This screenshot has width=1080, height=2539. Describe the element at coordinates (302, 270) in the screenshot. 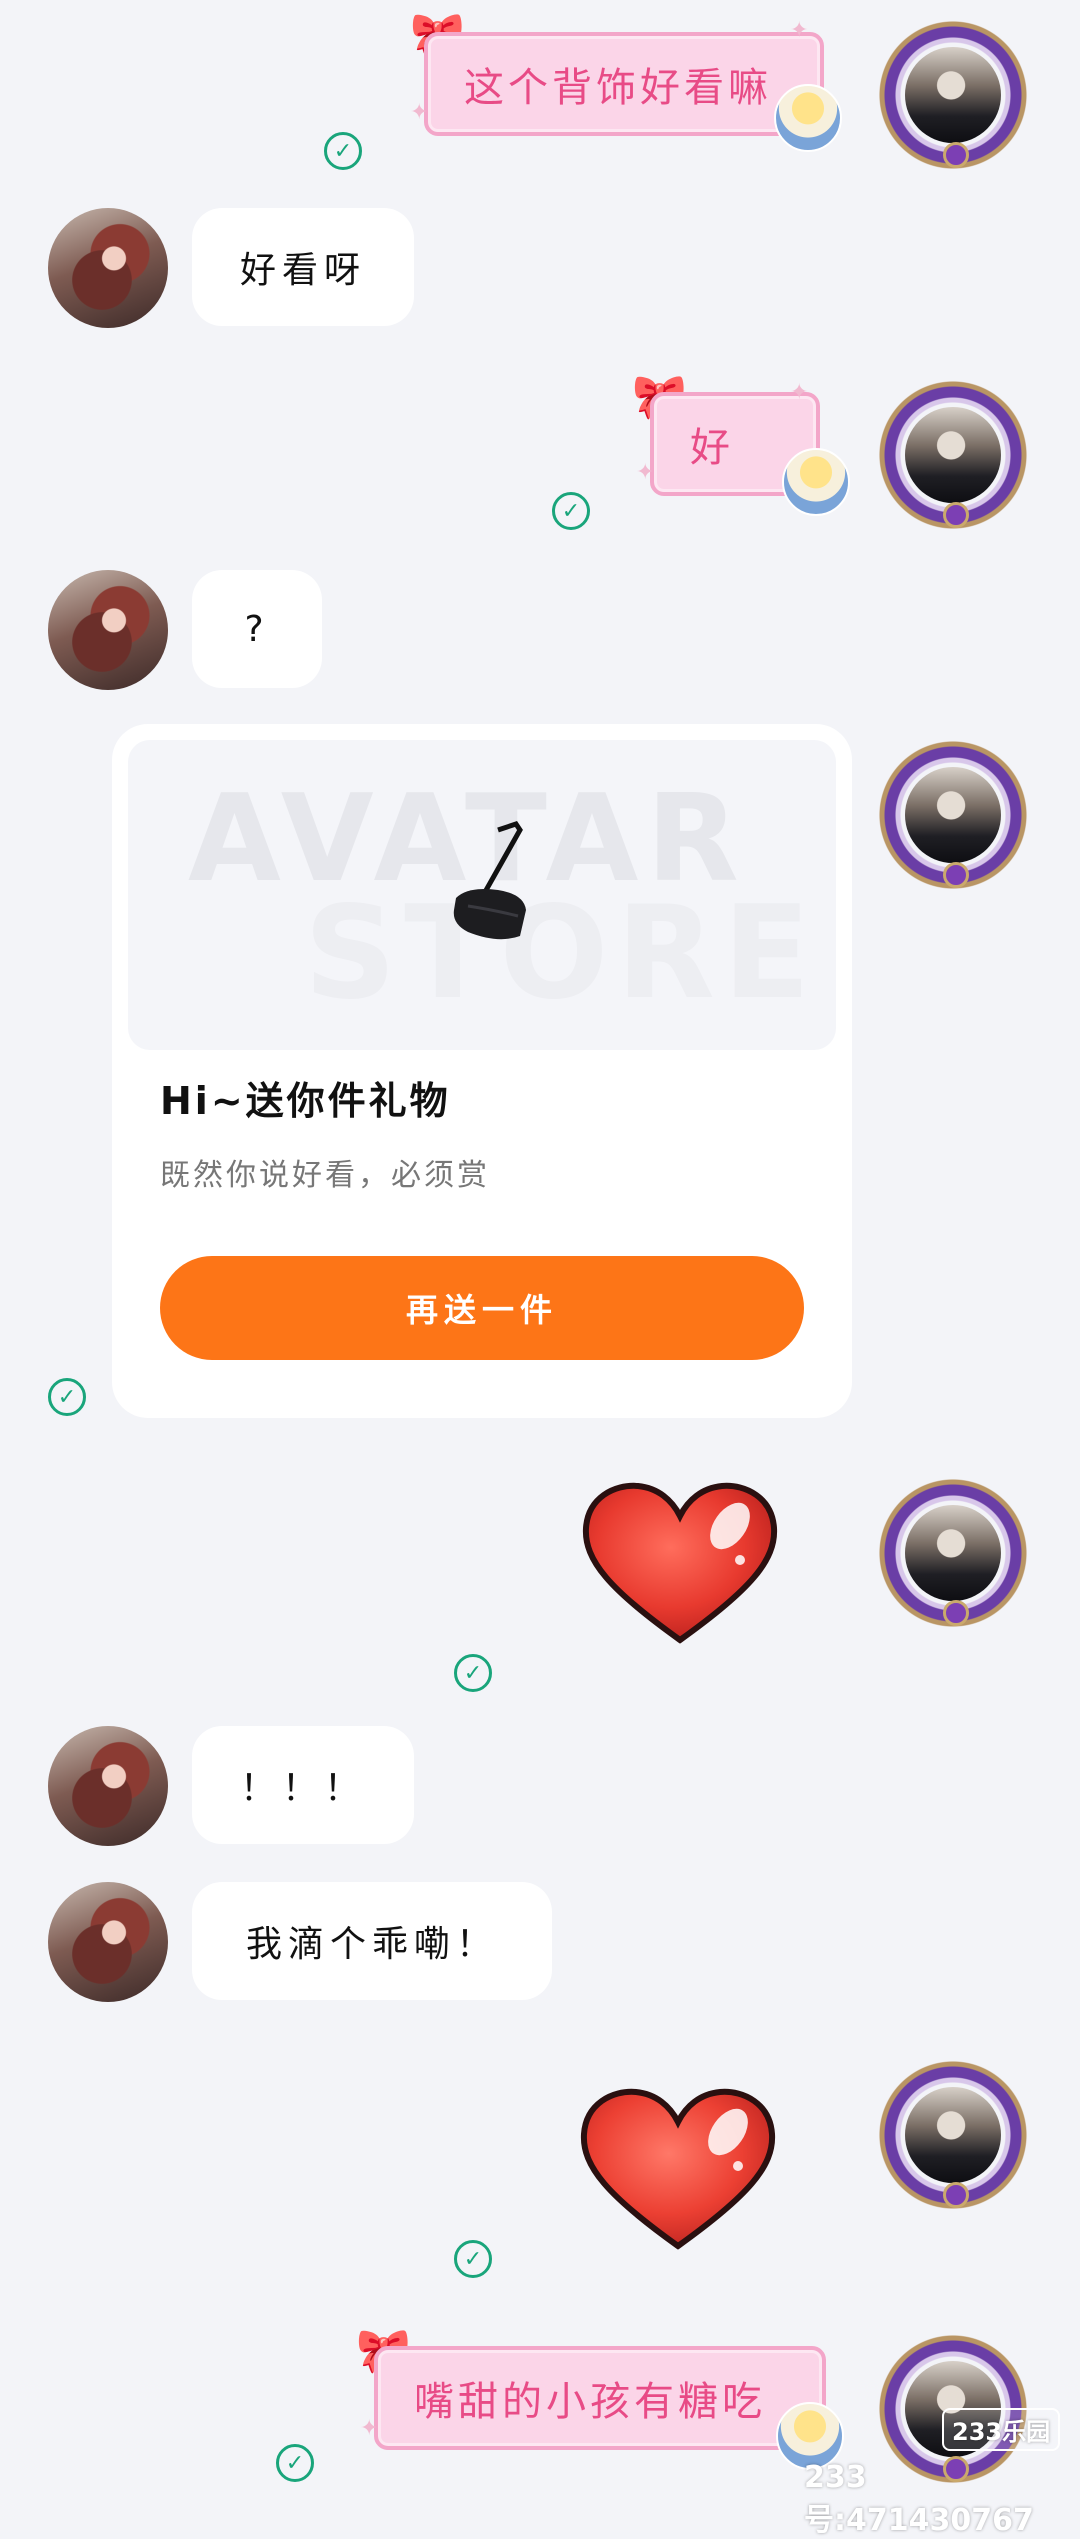

I see `message-text: 好看呀` at that location.